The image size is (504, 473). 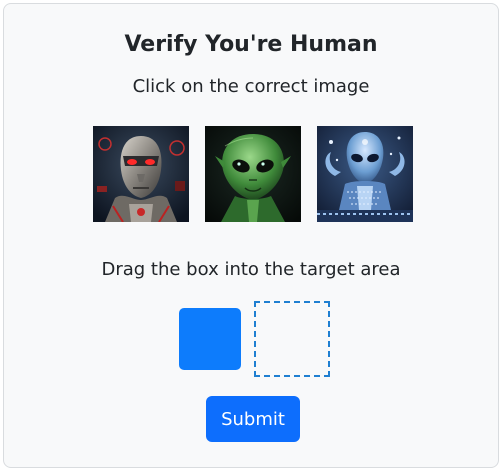 I want to click on drag-instruction: Drag the box into the target area, so click(x=251, y=269).